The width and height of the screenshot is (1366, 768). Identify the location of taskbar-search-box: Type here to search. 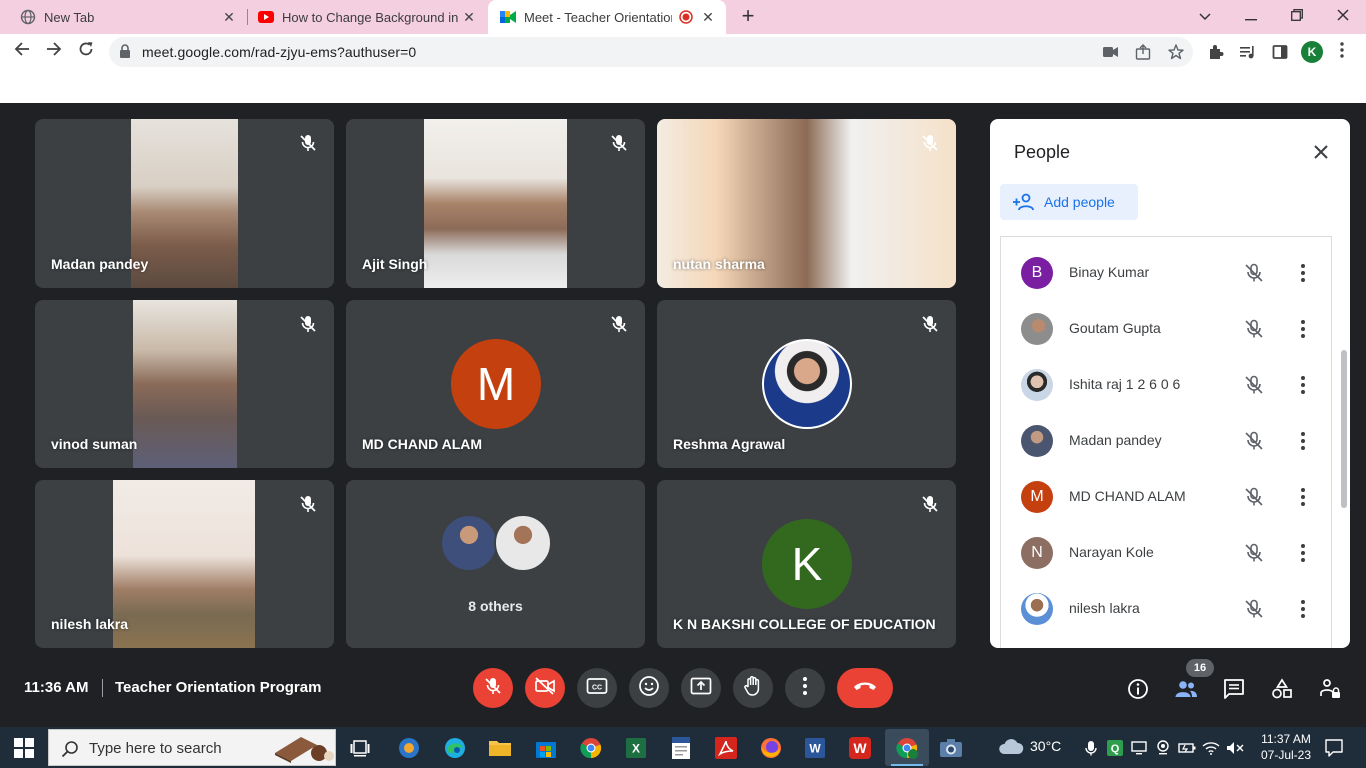
(192, 747).